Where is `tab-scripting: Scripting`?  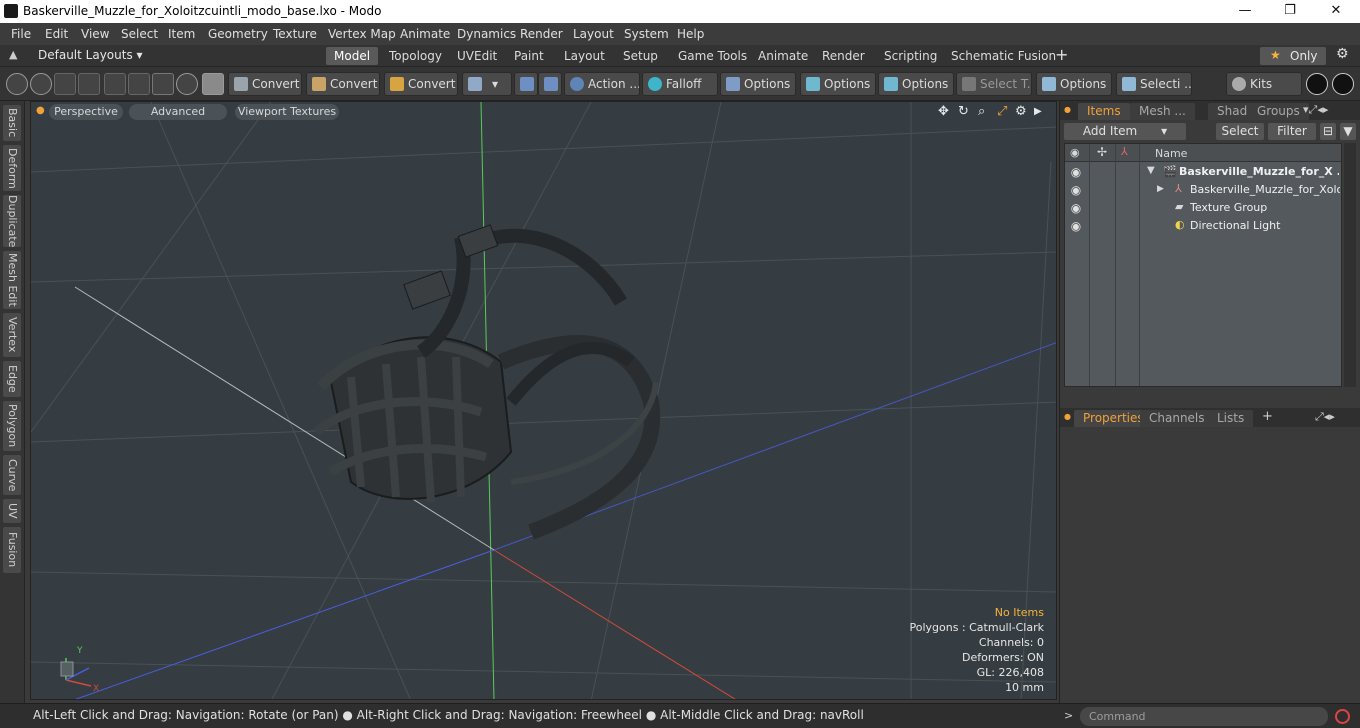
tab-scripting: Scripting is located at coordinates (910, 56).